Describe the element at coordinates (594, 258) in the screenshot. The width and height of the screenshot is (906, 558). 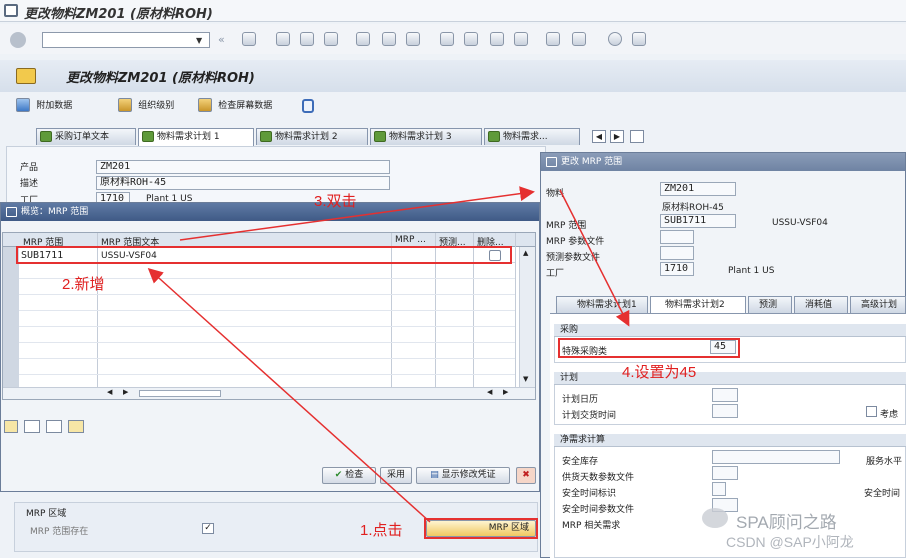
I see `arrow-step4` at that location.